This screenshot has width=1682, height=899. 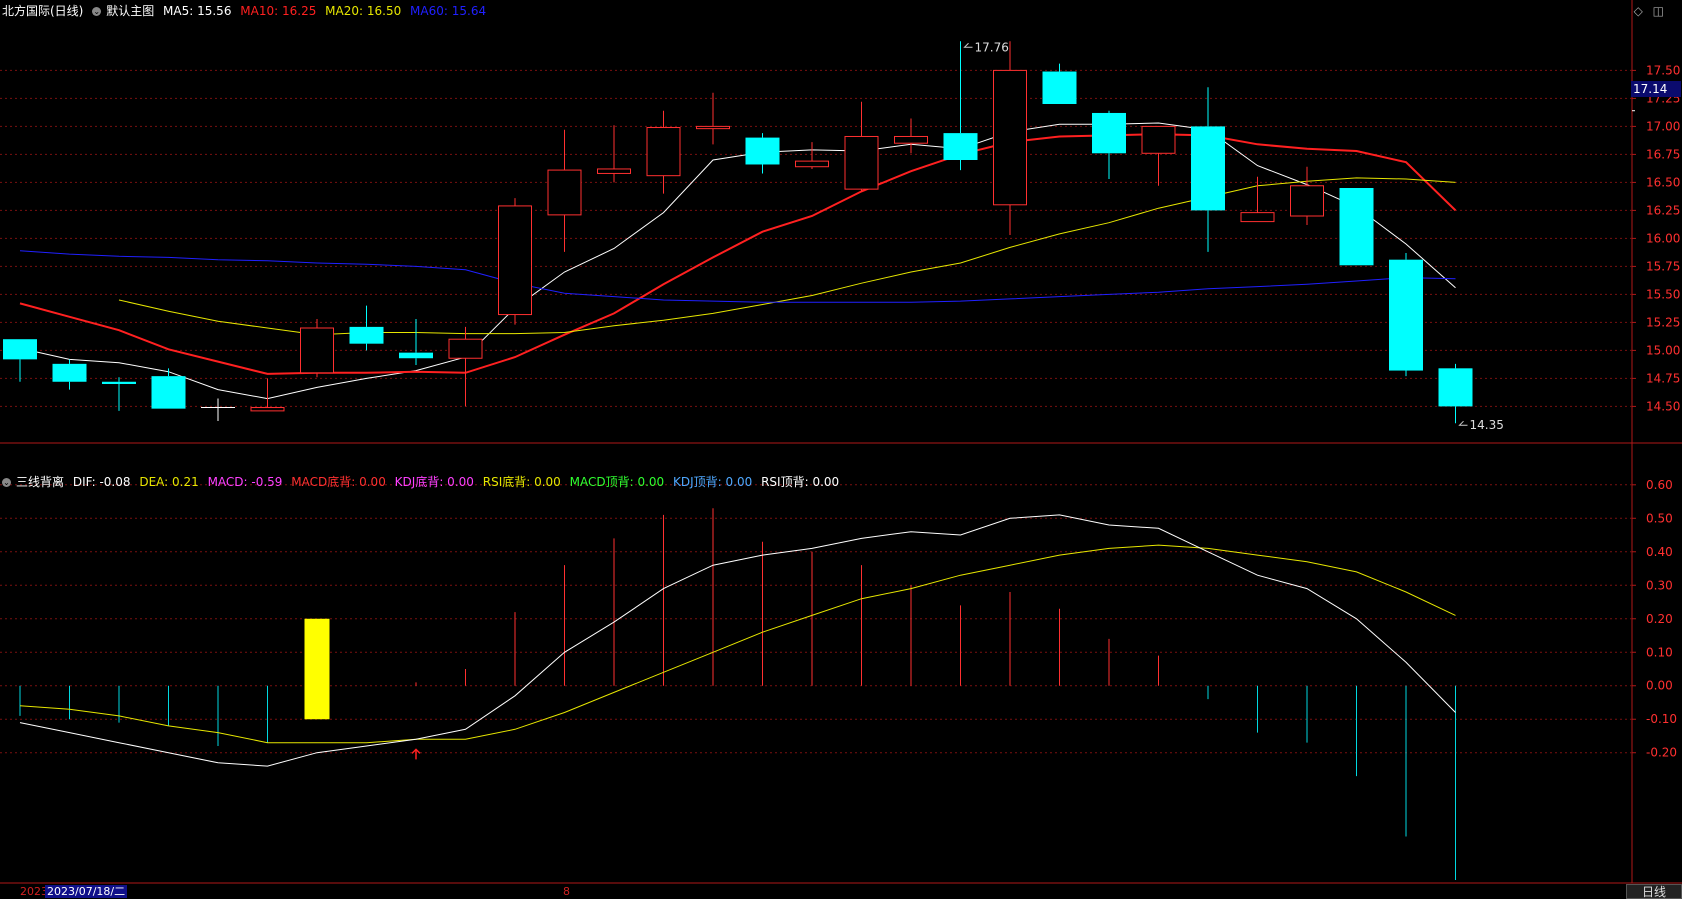 What do you see at coordinates (1487, 425) in the screenshot?
I see `low-price-label: 14.35` at bounding box center [1487, 425].